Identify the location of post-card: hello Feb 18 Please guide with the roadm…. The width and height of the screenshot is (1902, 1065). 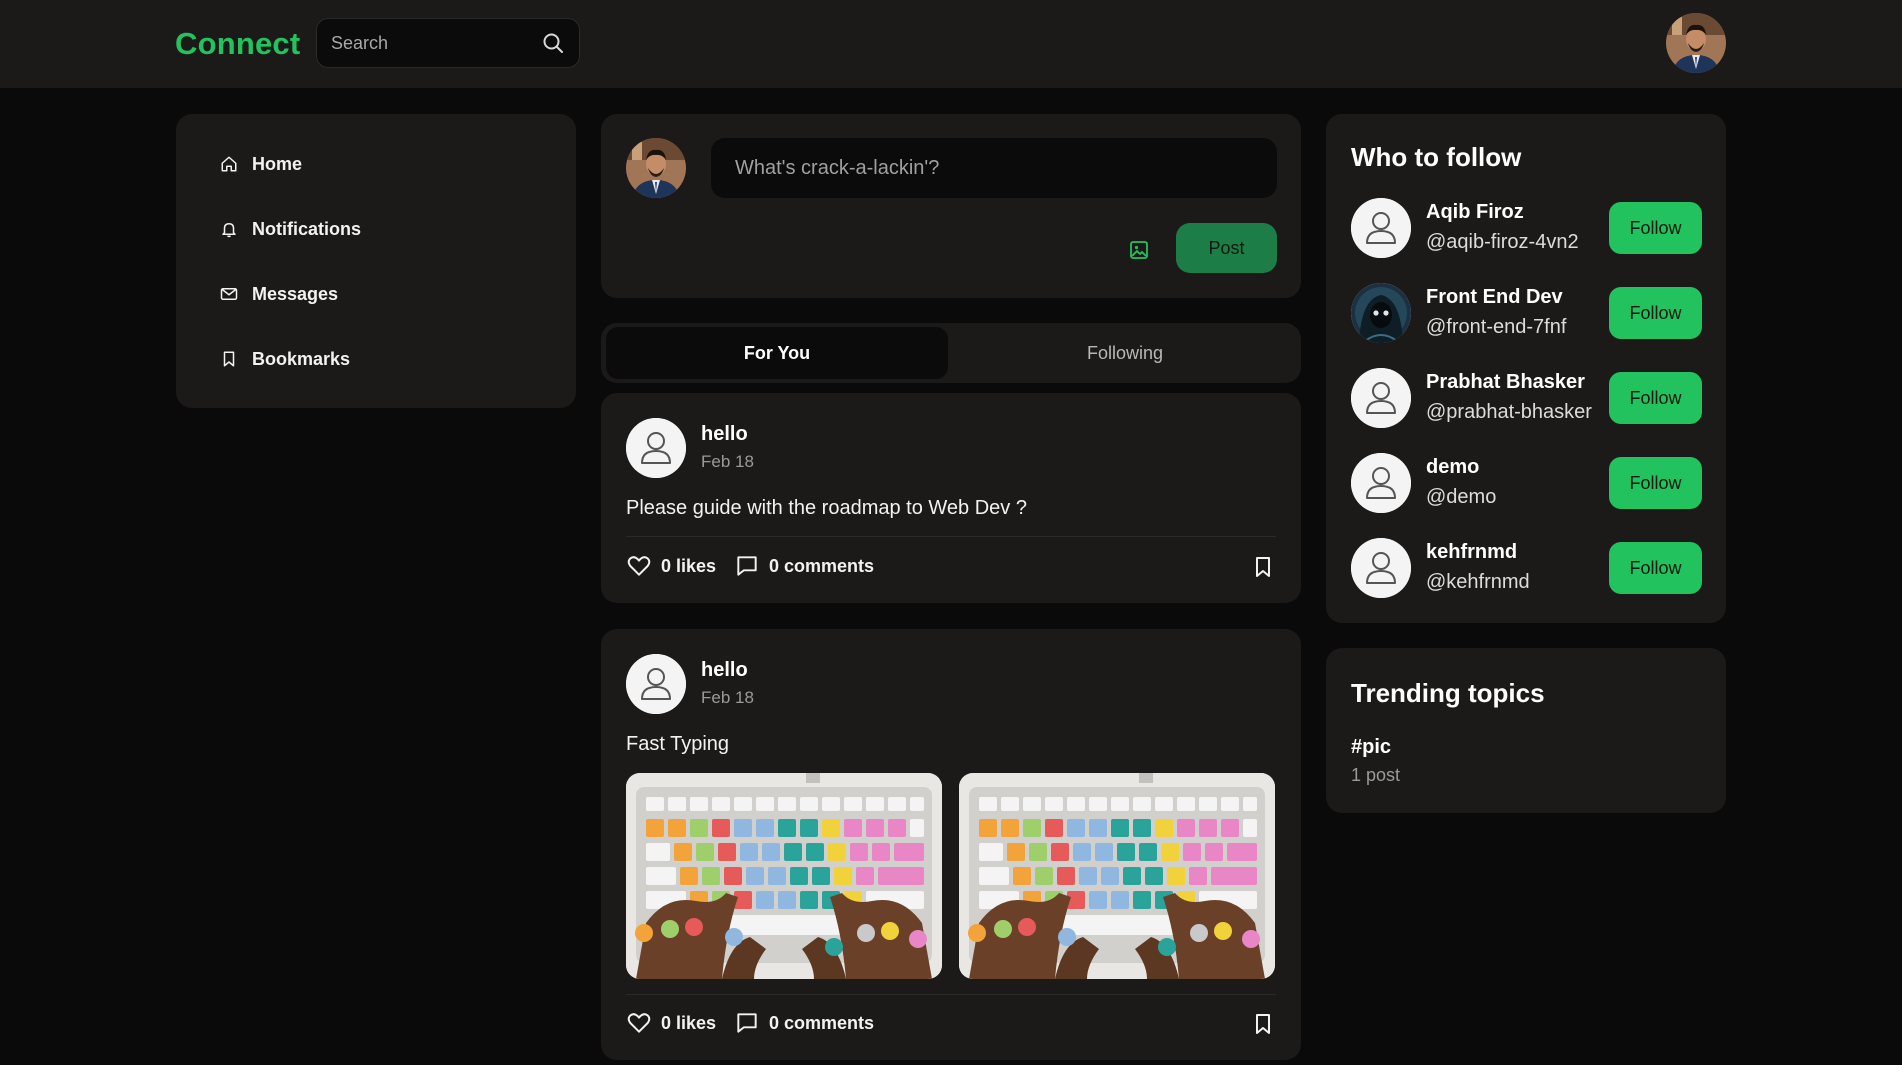
(951, 498).